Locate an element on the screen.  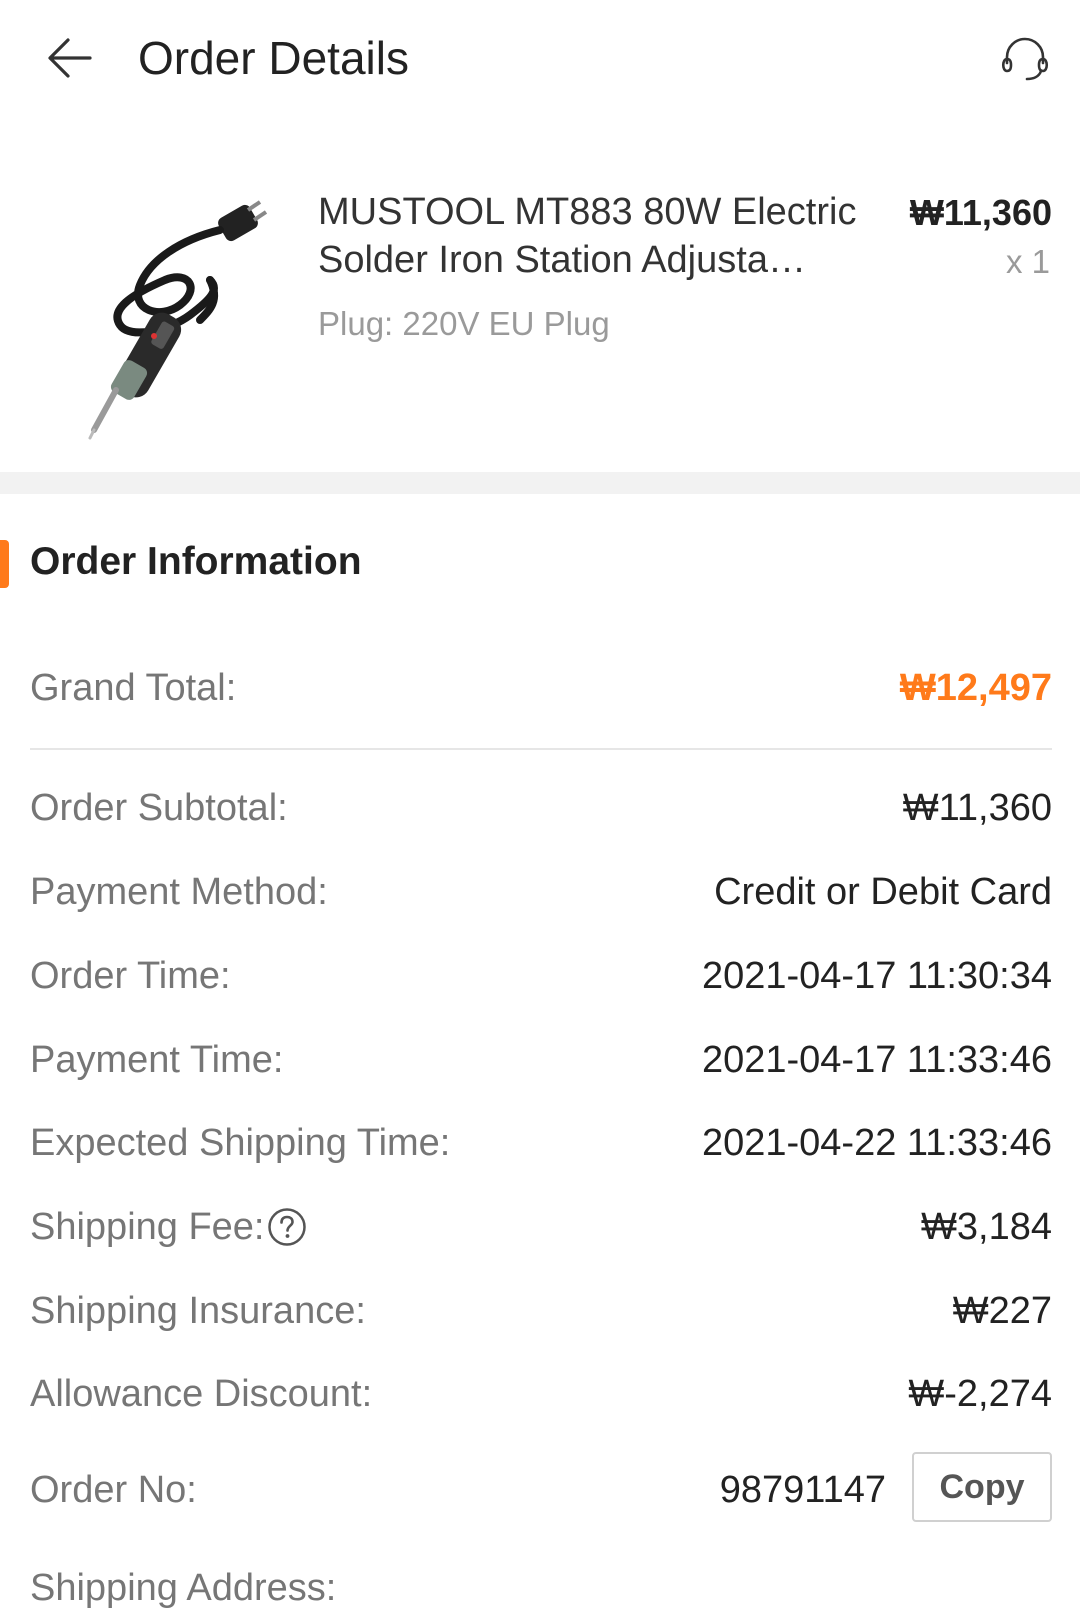
headset-icon is located at coordinates (1025, 59).